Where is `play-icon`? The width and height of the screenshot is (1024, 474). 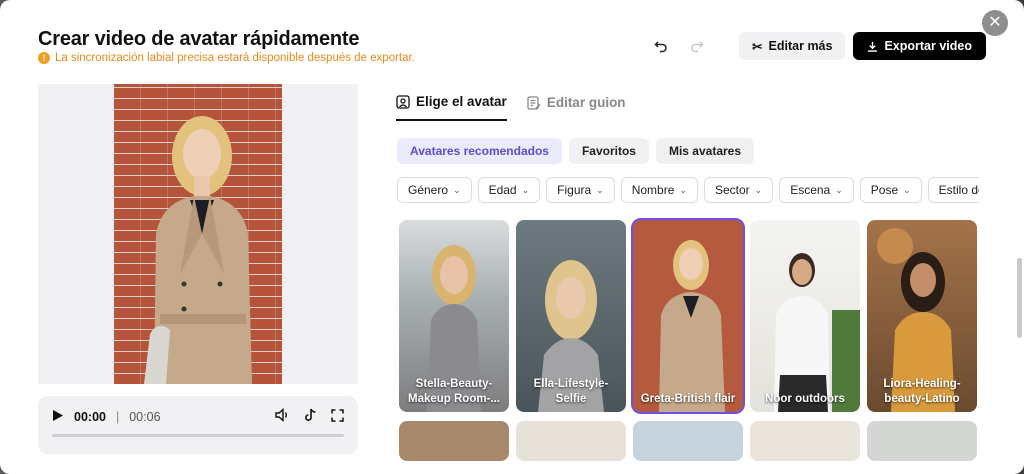 play-icon is located at coordinates (58, 415).